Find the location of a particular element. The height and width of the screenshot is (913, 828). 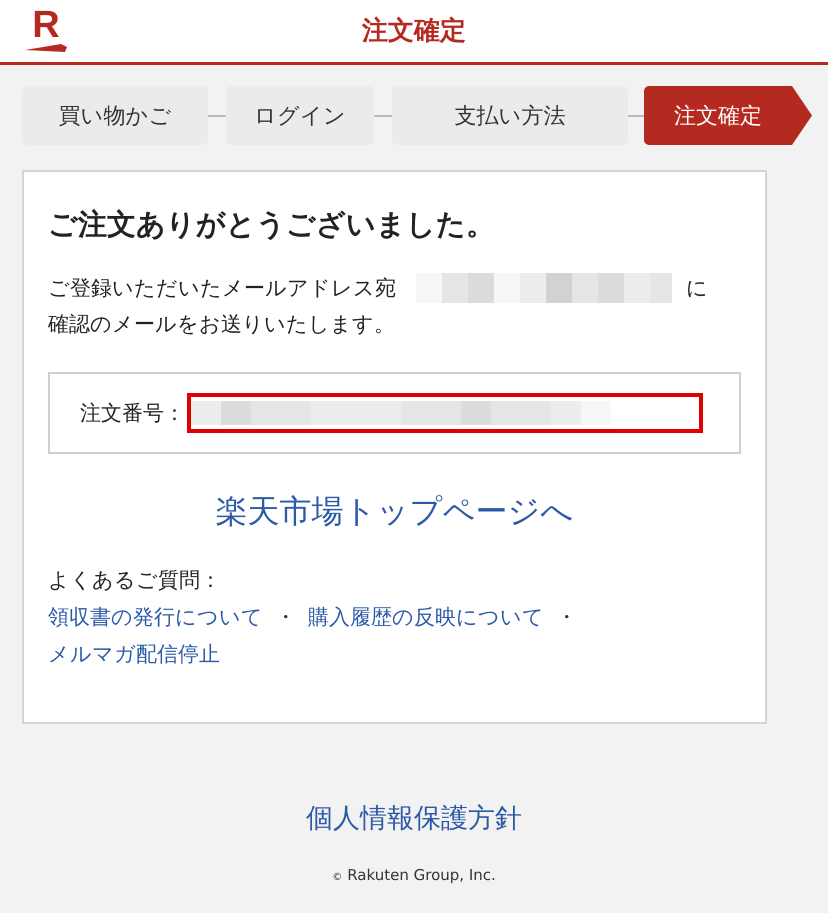

faq-link: 領収書の発行について is located at coordinates (155, 617).